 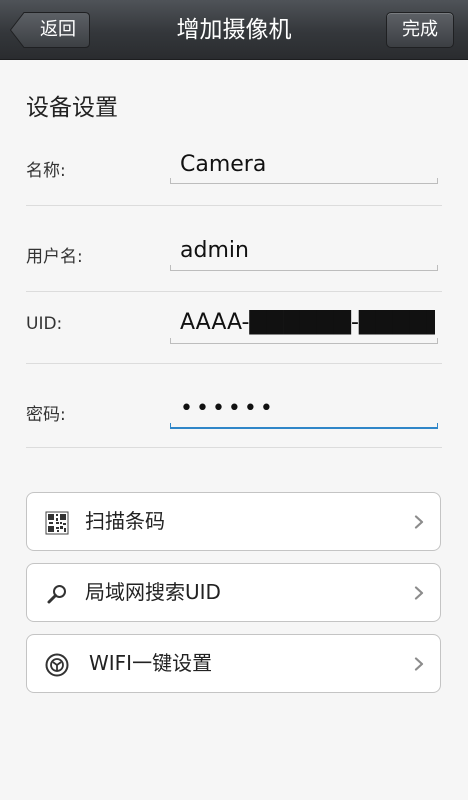 What do you see at coordinates (233, 592) in the screenshot?
I see `lan-search-uid-button: 局域网搜索UID` at bounding box center [233, 592].